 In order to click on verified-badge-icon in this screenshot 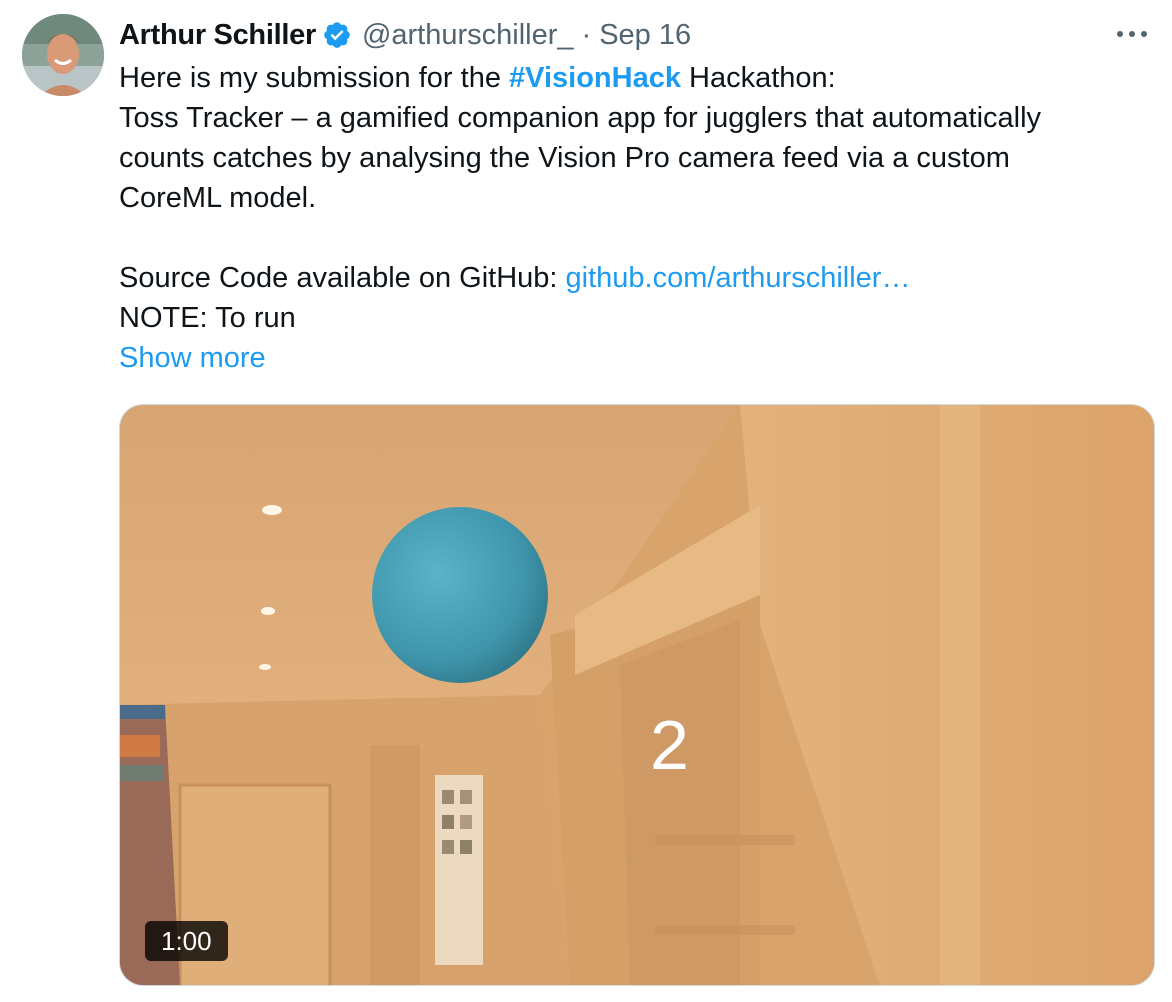, I will do `click(337, 35)`.